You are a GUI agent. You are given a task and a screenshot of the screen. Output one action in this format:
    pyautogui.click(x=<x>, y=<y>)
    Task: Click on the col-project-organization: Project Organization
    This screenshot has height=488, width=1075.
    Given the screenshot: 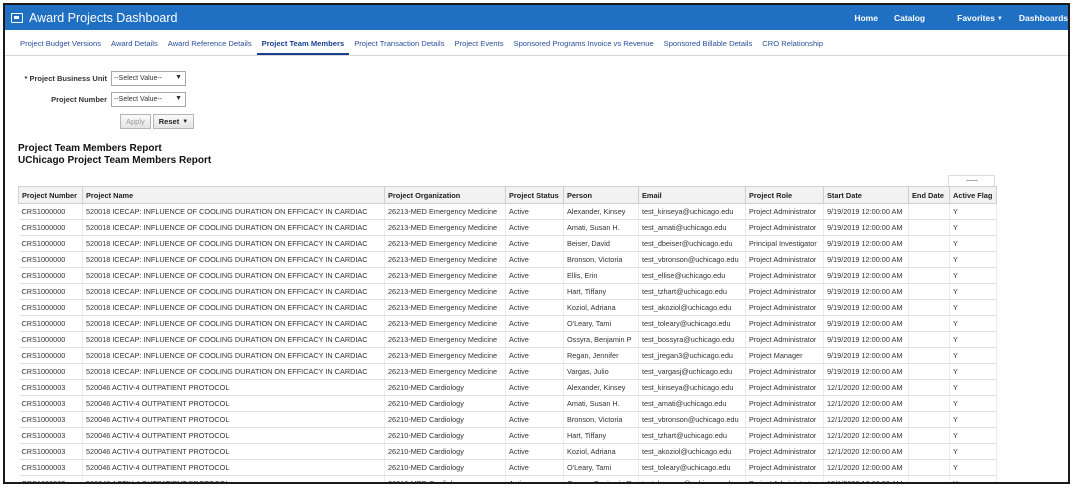 What is the action you would take?
    pyautogui.click(x=445, y=195)
    